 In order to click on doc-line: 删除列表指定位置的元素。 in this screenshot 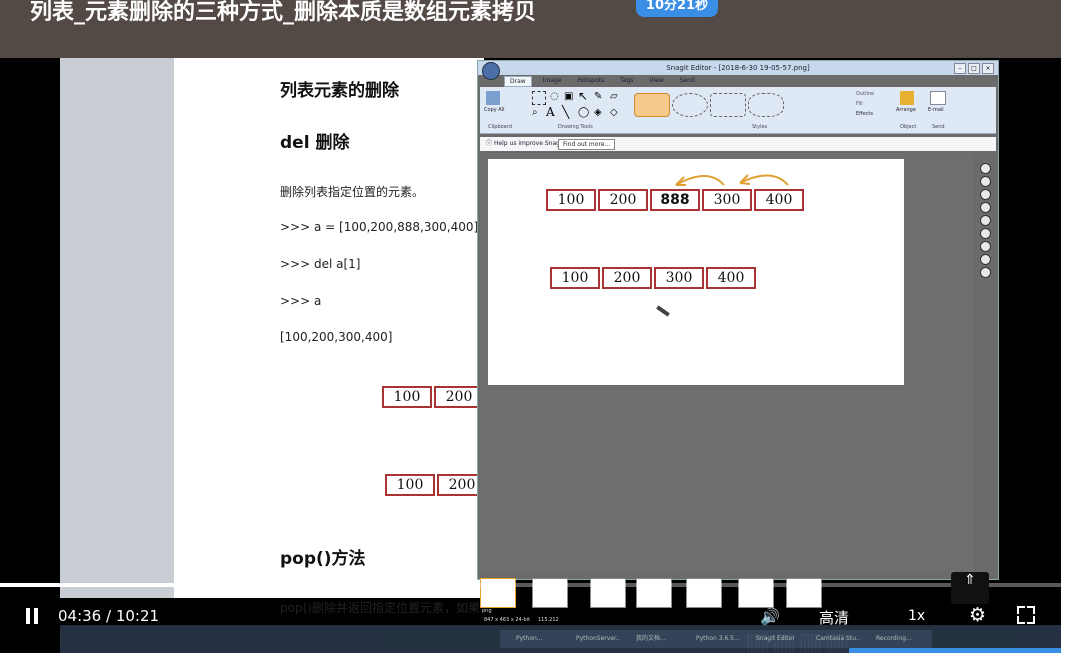, I will do `click(352, 192)`.